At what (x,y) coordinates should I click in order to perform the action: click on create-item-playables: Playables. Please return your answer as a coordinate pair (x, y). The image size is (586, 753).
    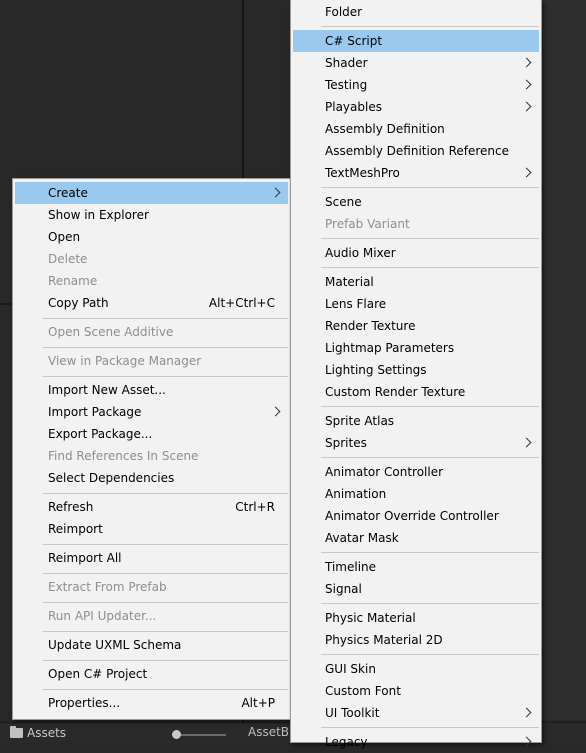
    Looking at the image, I should click on (416, 107).